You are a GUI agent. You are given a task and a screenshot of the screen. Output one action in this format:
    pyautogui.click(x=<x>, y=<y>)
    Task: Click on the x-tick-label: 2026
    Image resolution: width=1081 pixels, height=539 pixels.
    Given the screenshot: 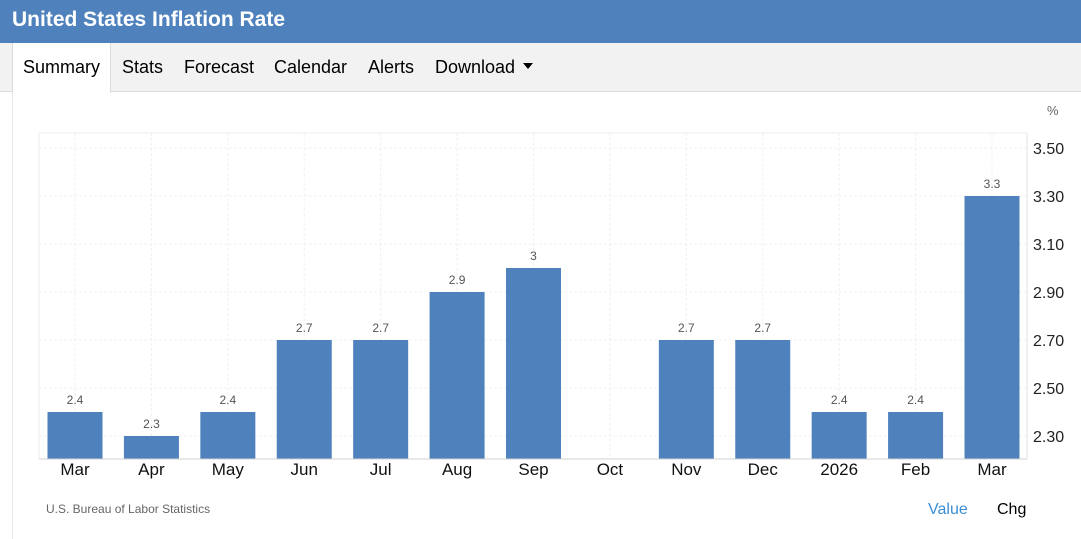 What is the action you would take?
    pyautogui.click(x=839, y=469)
    